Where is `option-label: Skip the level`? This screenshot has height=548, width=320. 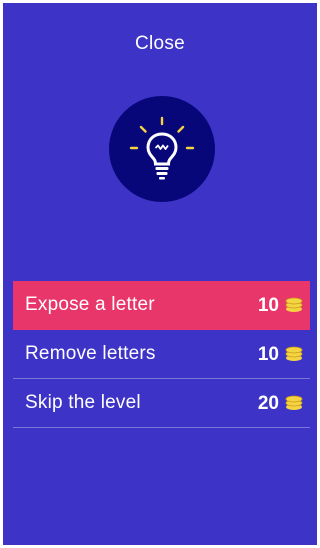
option-label: Skip the level is located at coordinates (83, 402).